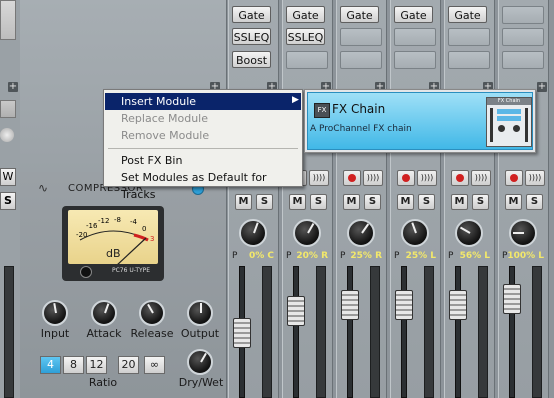 The image size is (554, 398). Describe the element at coordinates (361, 129) in the screenshot. I see `fx-chain-description: A ProChannel FX chain` at that location.